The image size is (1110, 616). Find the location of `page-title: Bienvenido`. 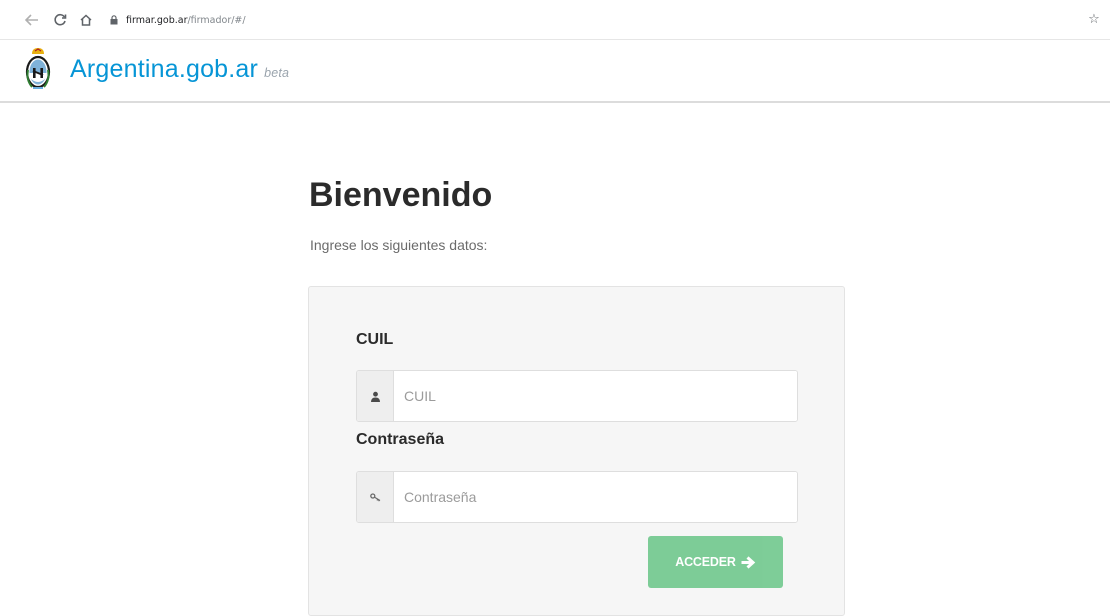

page-title: Bienvenido is located at coordinates (401, 195).